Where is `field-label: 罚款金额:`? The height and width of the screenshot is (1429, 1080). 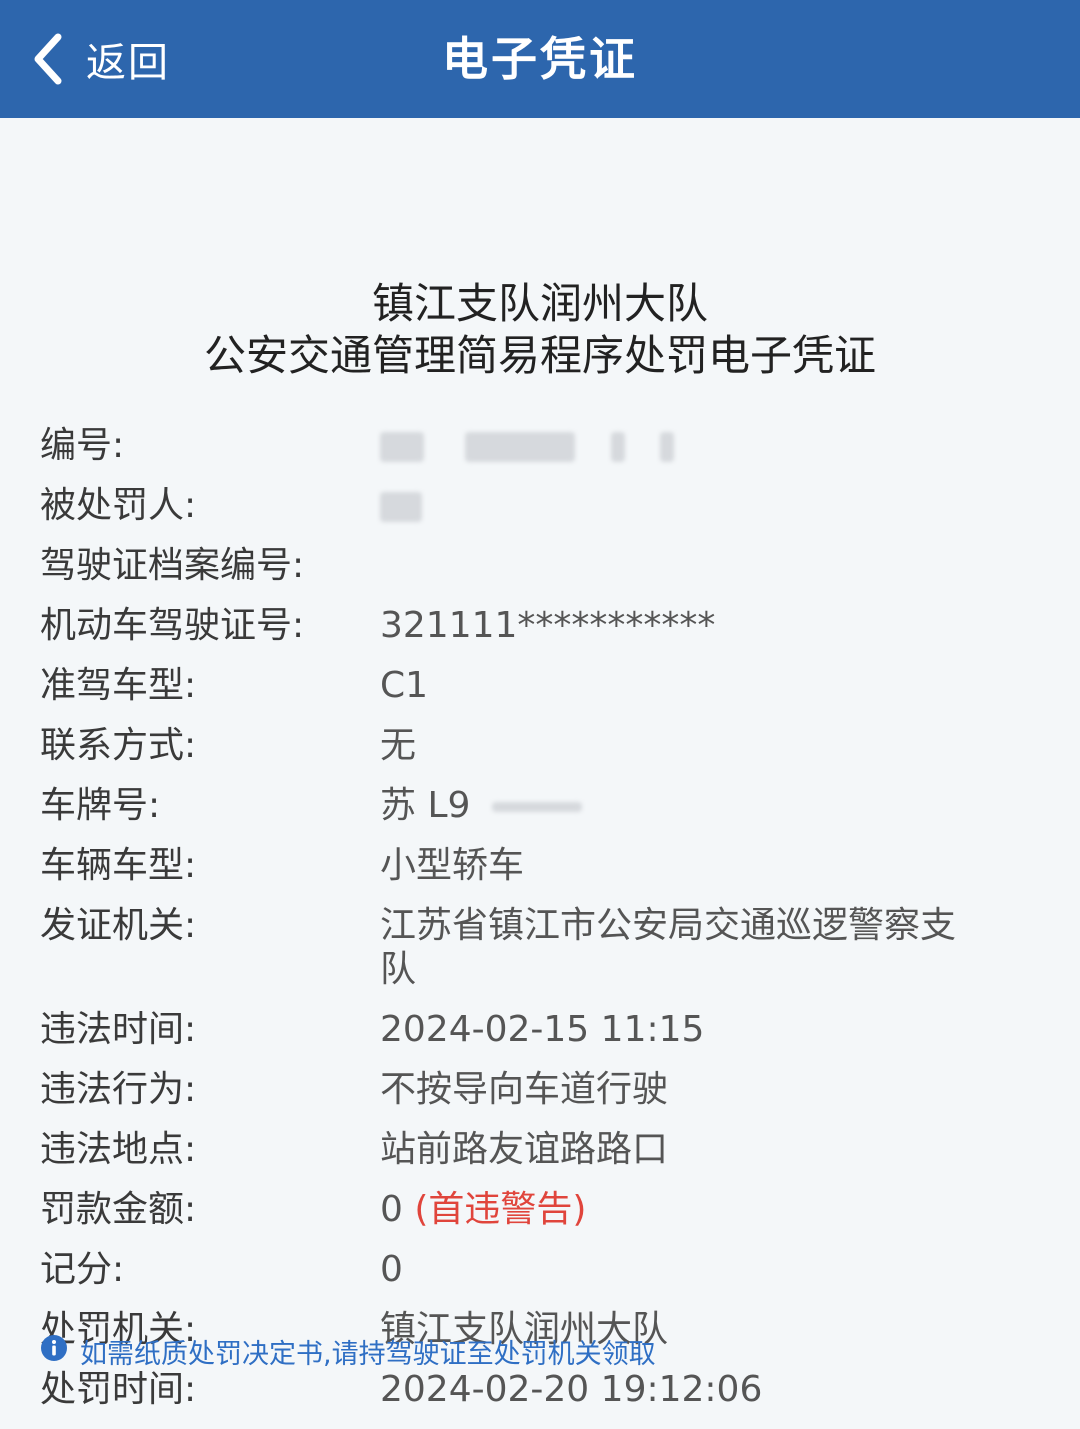
field-label: 罚款金额: is located at coordinates (118, 1209).